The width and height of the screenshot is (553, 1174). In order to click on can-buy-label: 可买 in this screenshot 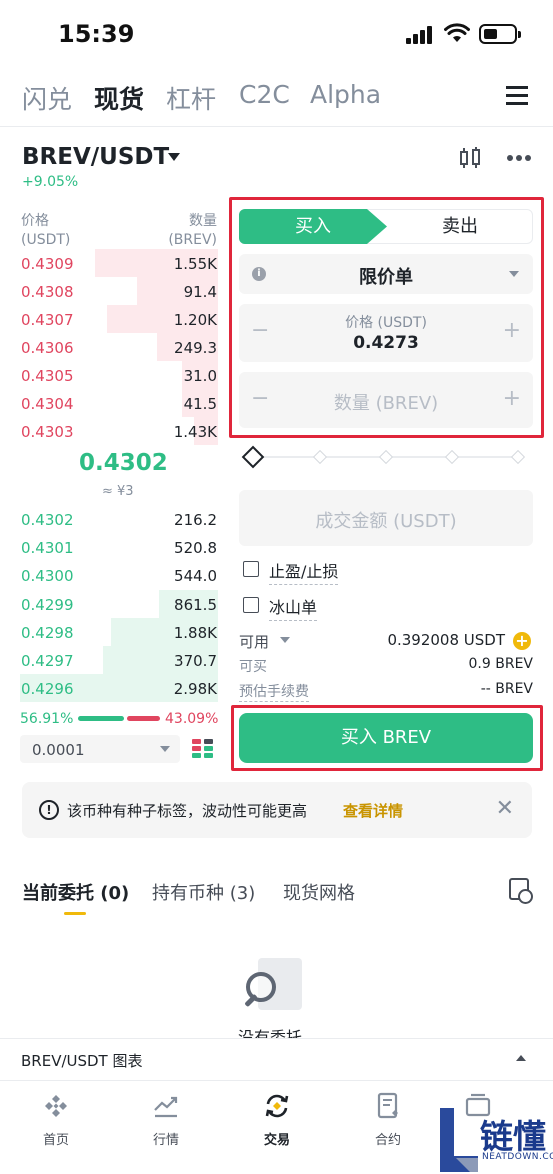, I will do `click(253, 667)`.